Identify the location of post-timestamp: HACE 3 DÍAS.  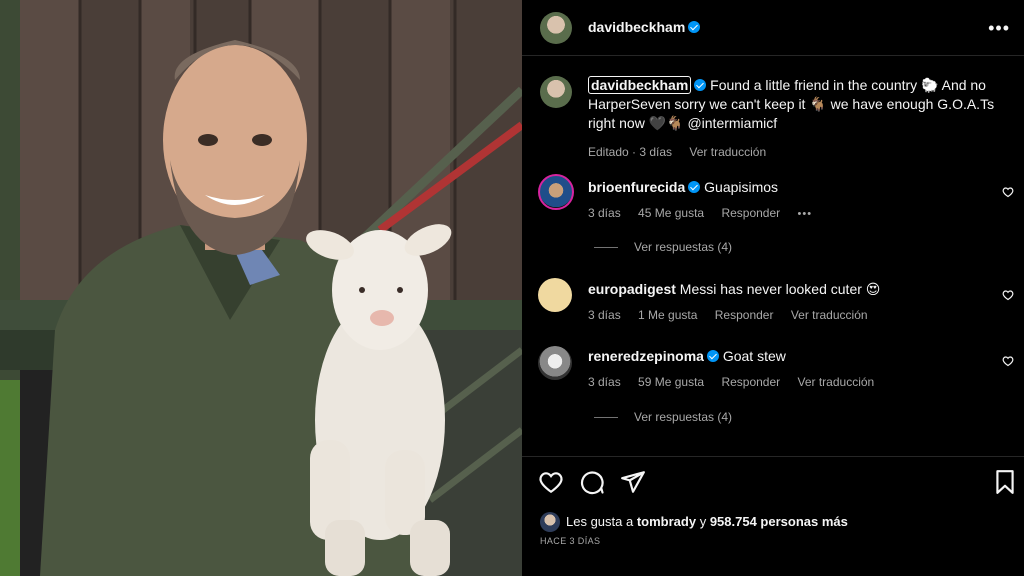
(570, 541).